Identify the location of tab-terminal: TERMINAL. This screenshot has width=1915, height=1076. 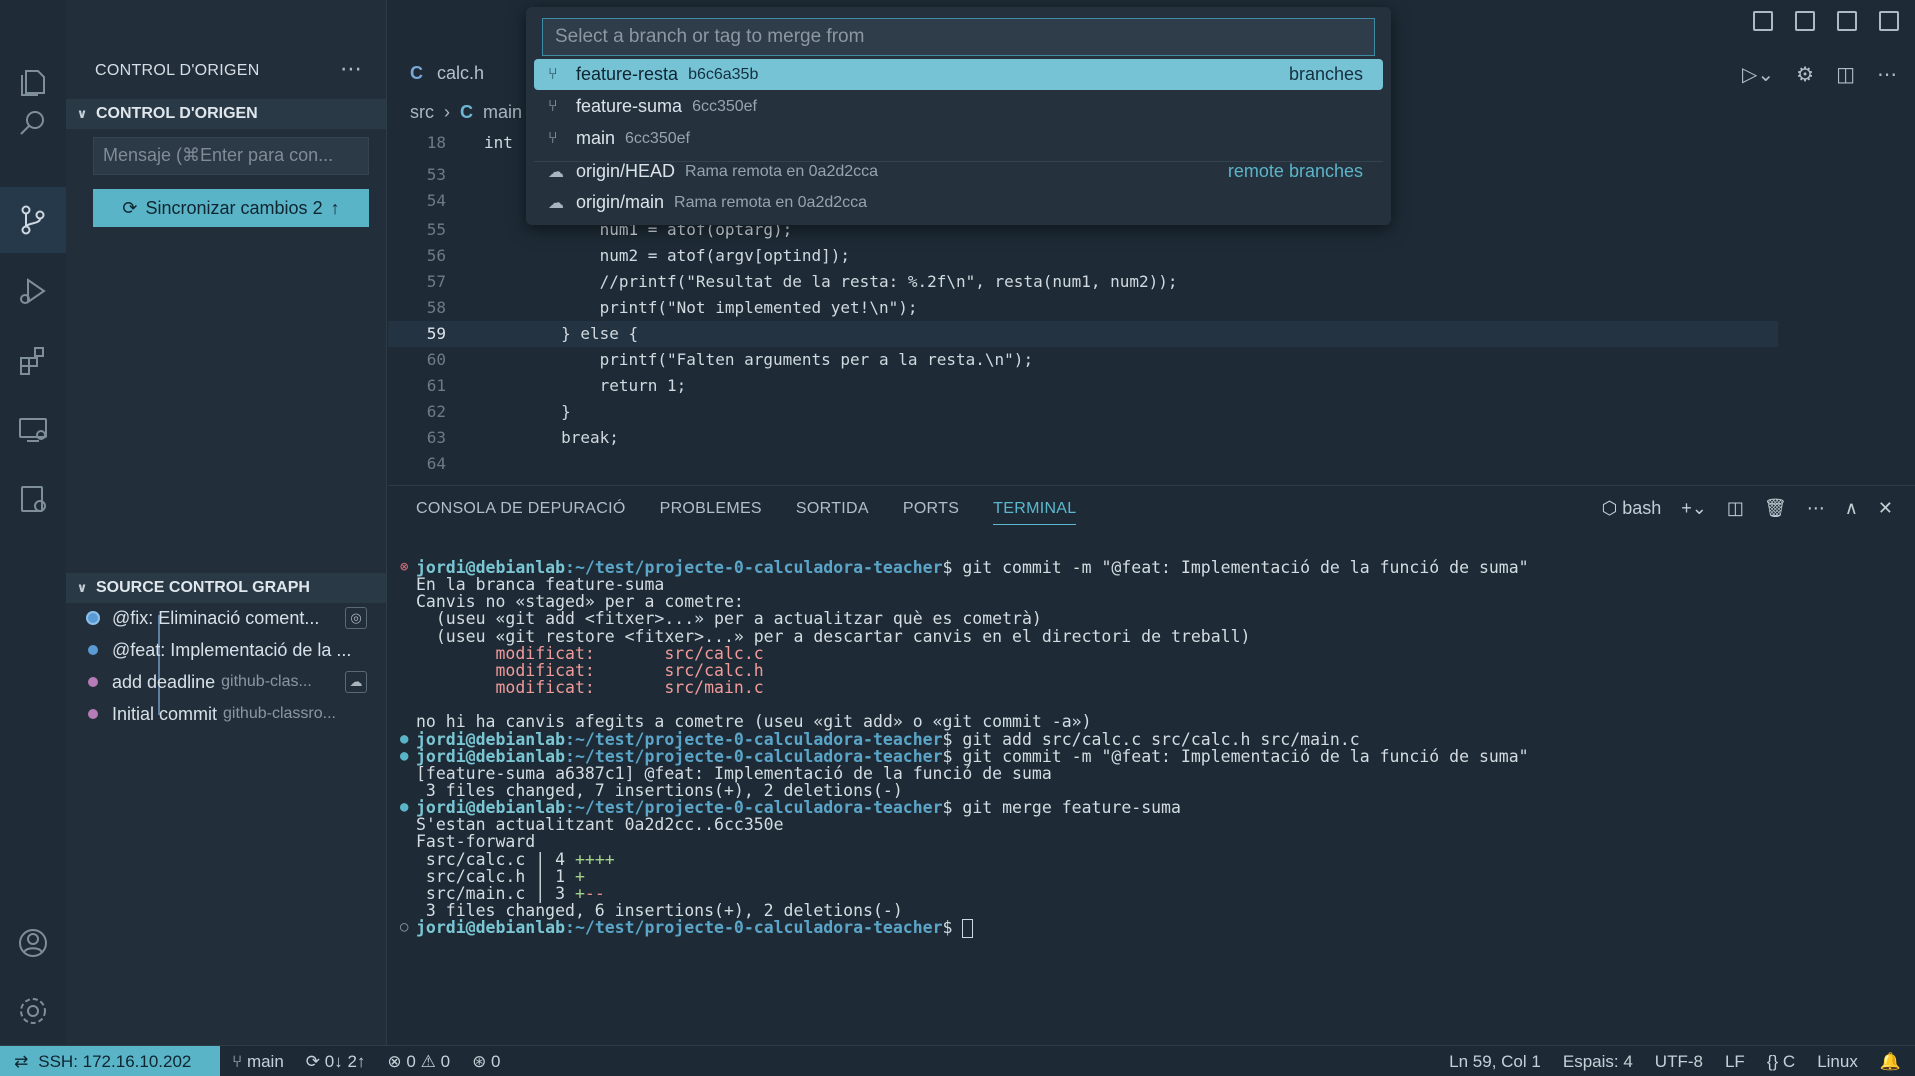
(1035, 512).